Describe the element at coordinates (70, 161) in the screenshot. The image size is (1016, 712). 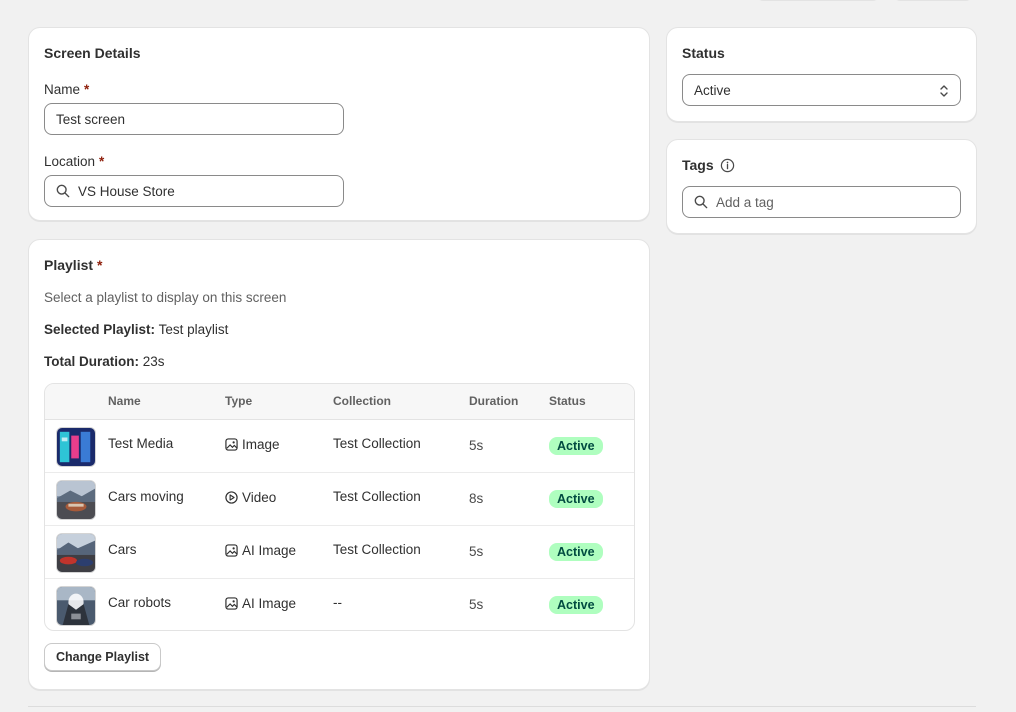
I see `location-label-text: Location` at that location.